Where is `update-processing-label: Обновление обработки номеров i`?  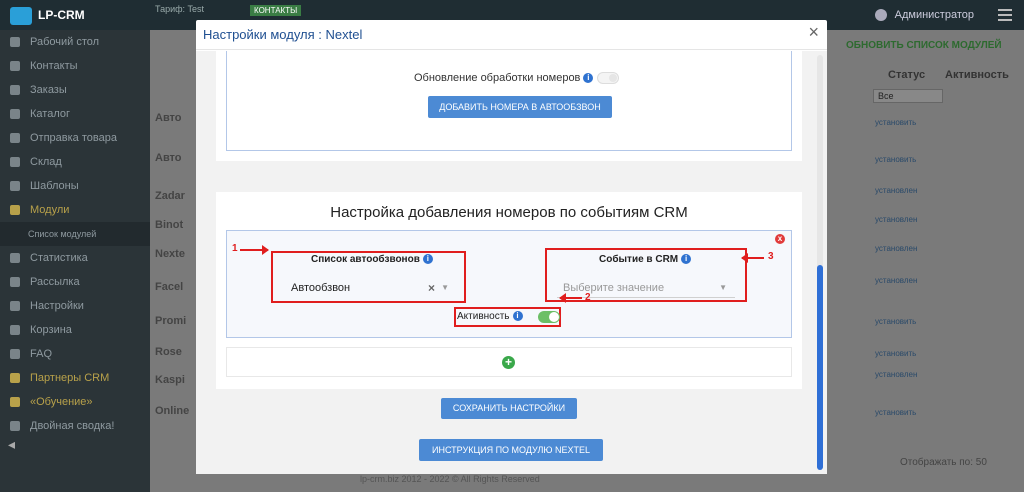
update-processing-label: Обновление обработки номеров i is located at coordinates (504, 78).